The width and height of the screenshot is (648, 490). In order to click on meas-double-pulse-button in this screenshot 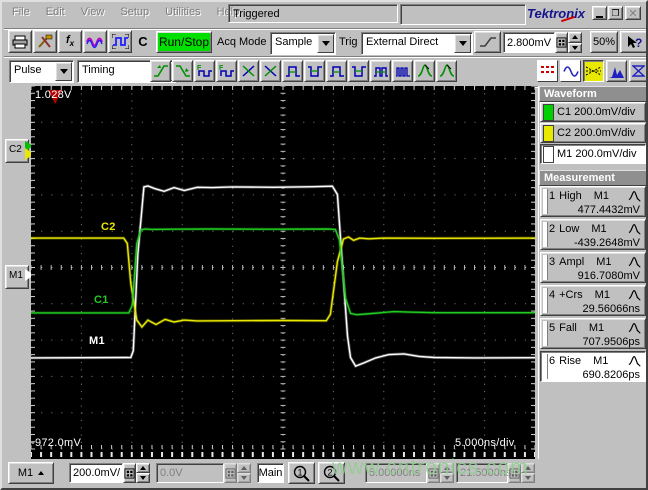, I will do `click(380, 71)`.